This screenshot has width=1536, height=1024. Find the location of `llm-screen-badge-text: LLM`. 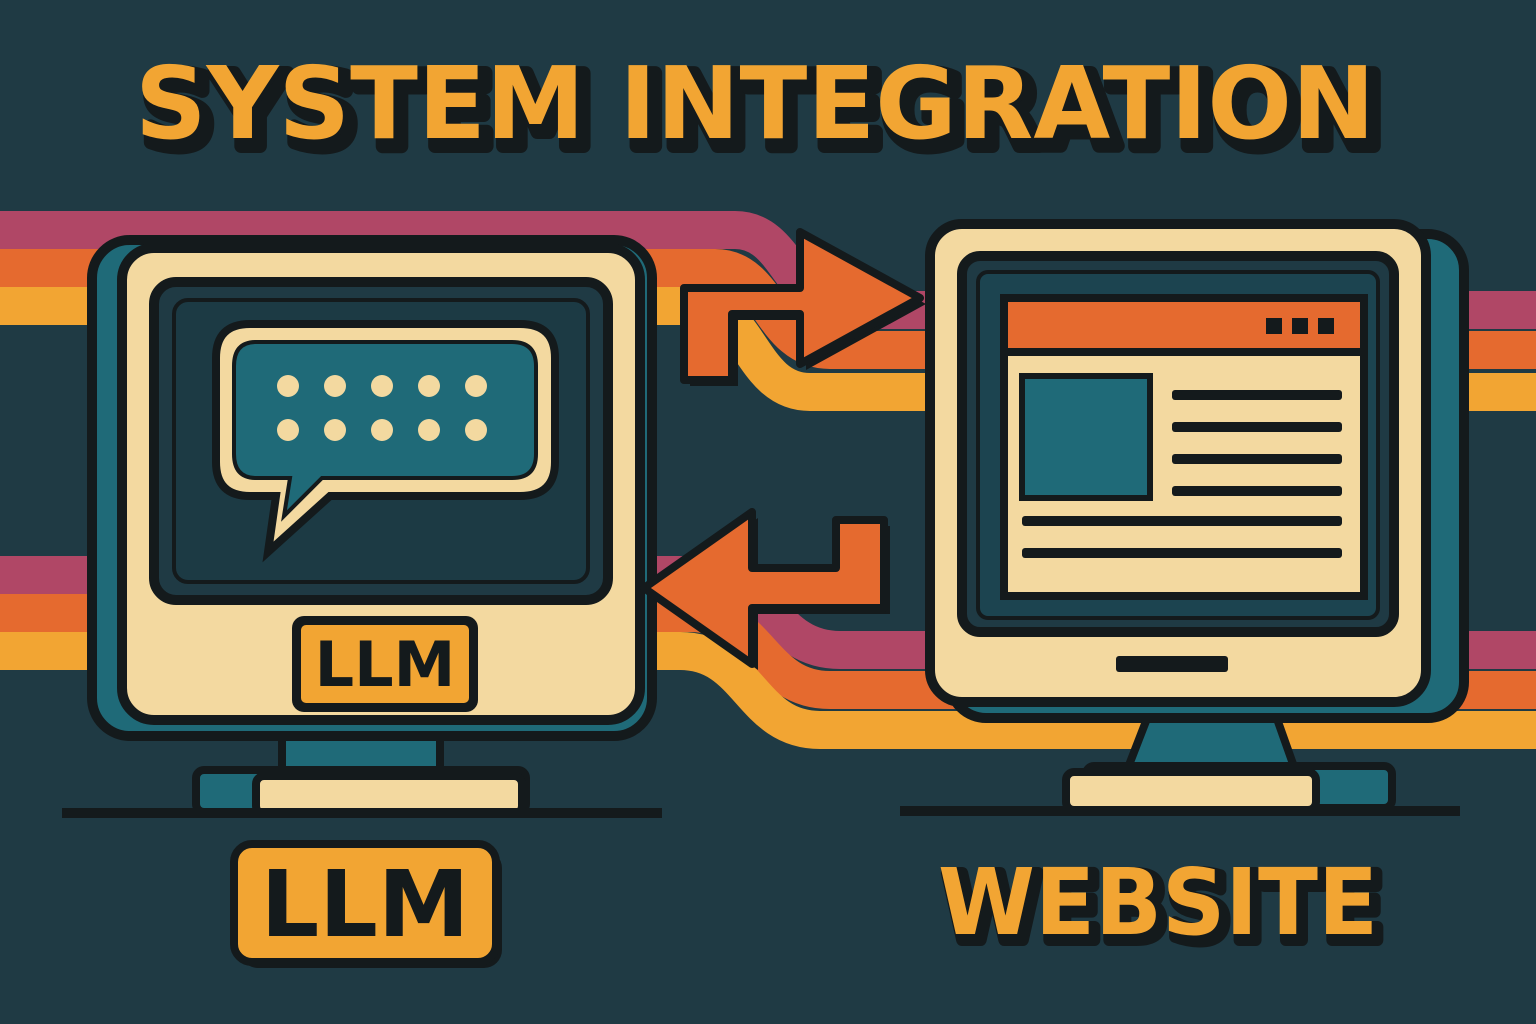

llm-screen-badge-text: LLM is located at coordinates (385, 664).